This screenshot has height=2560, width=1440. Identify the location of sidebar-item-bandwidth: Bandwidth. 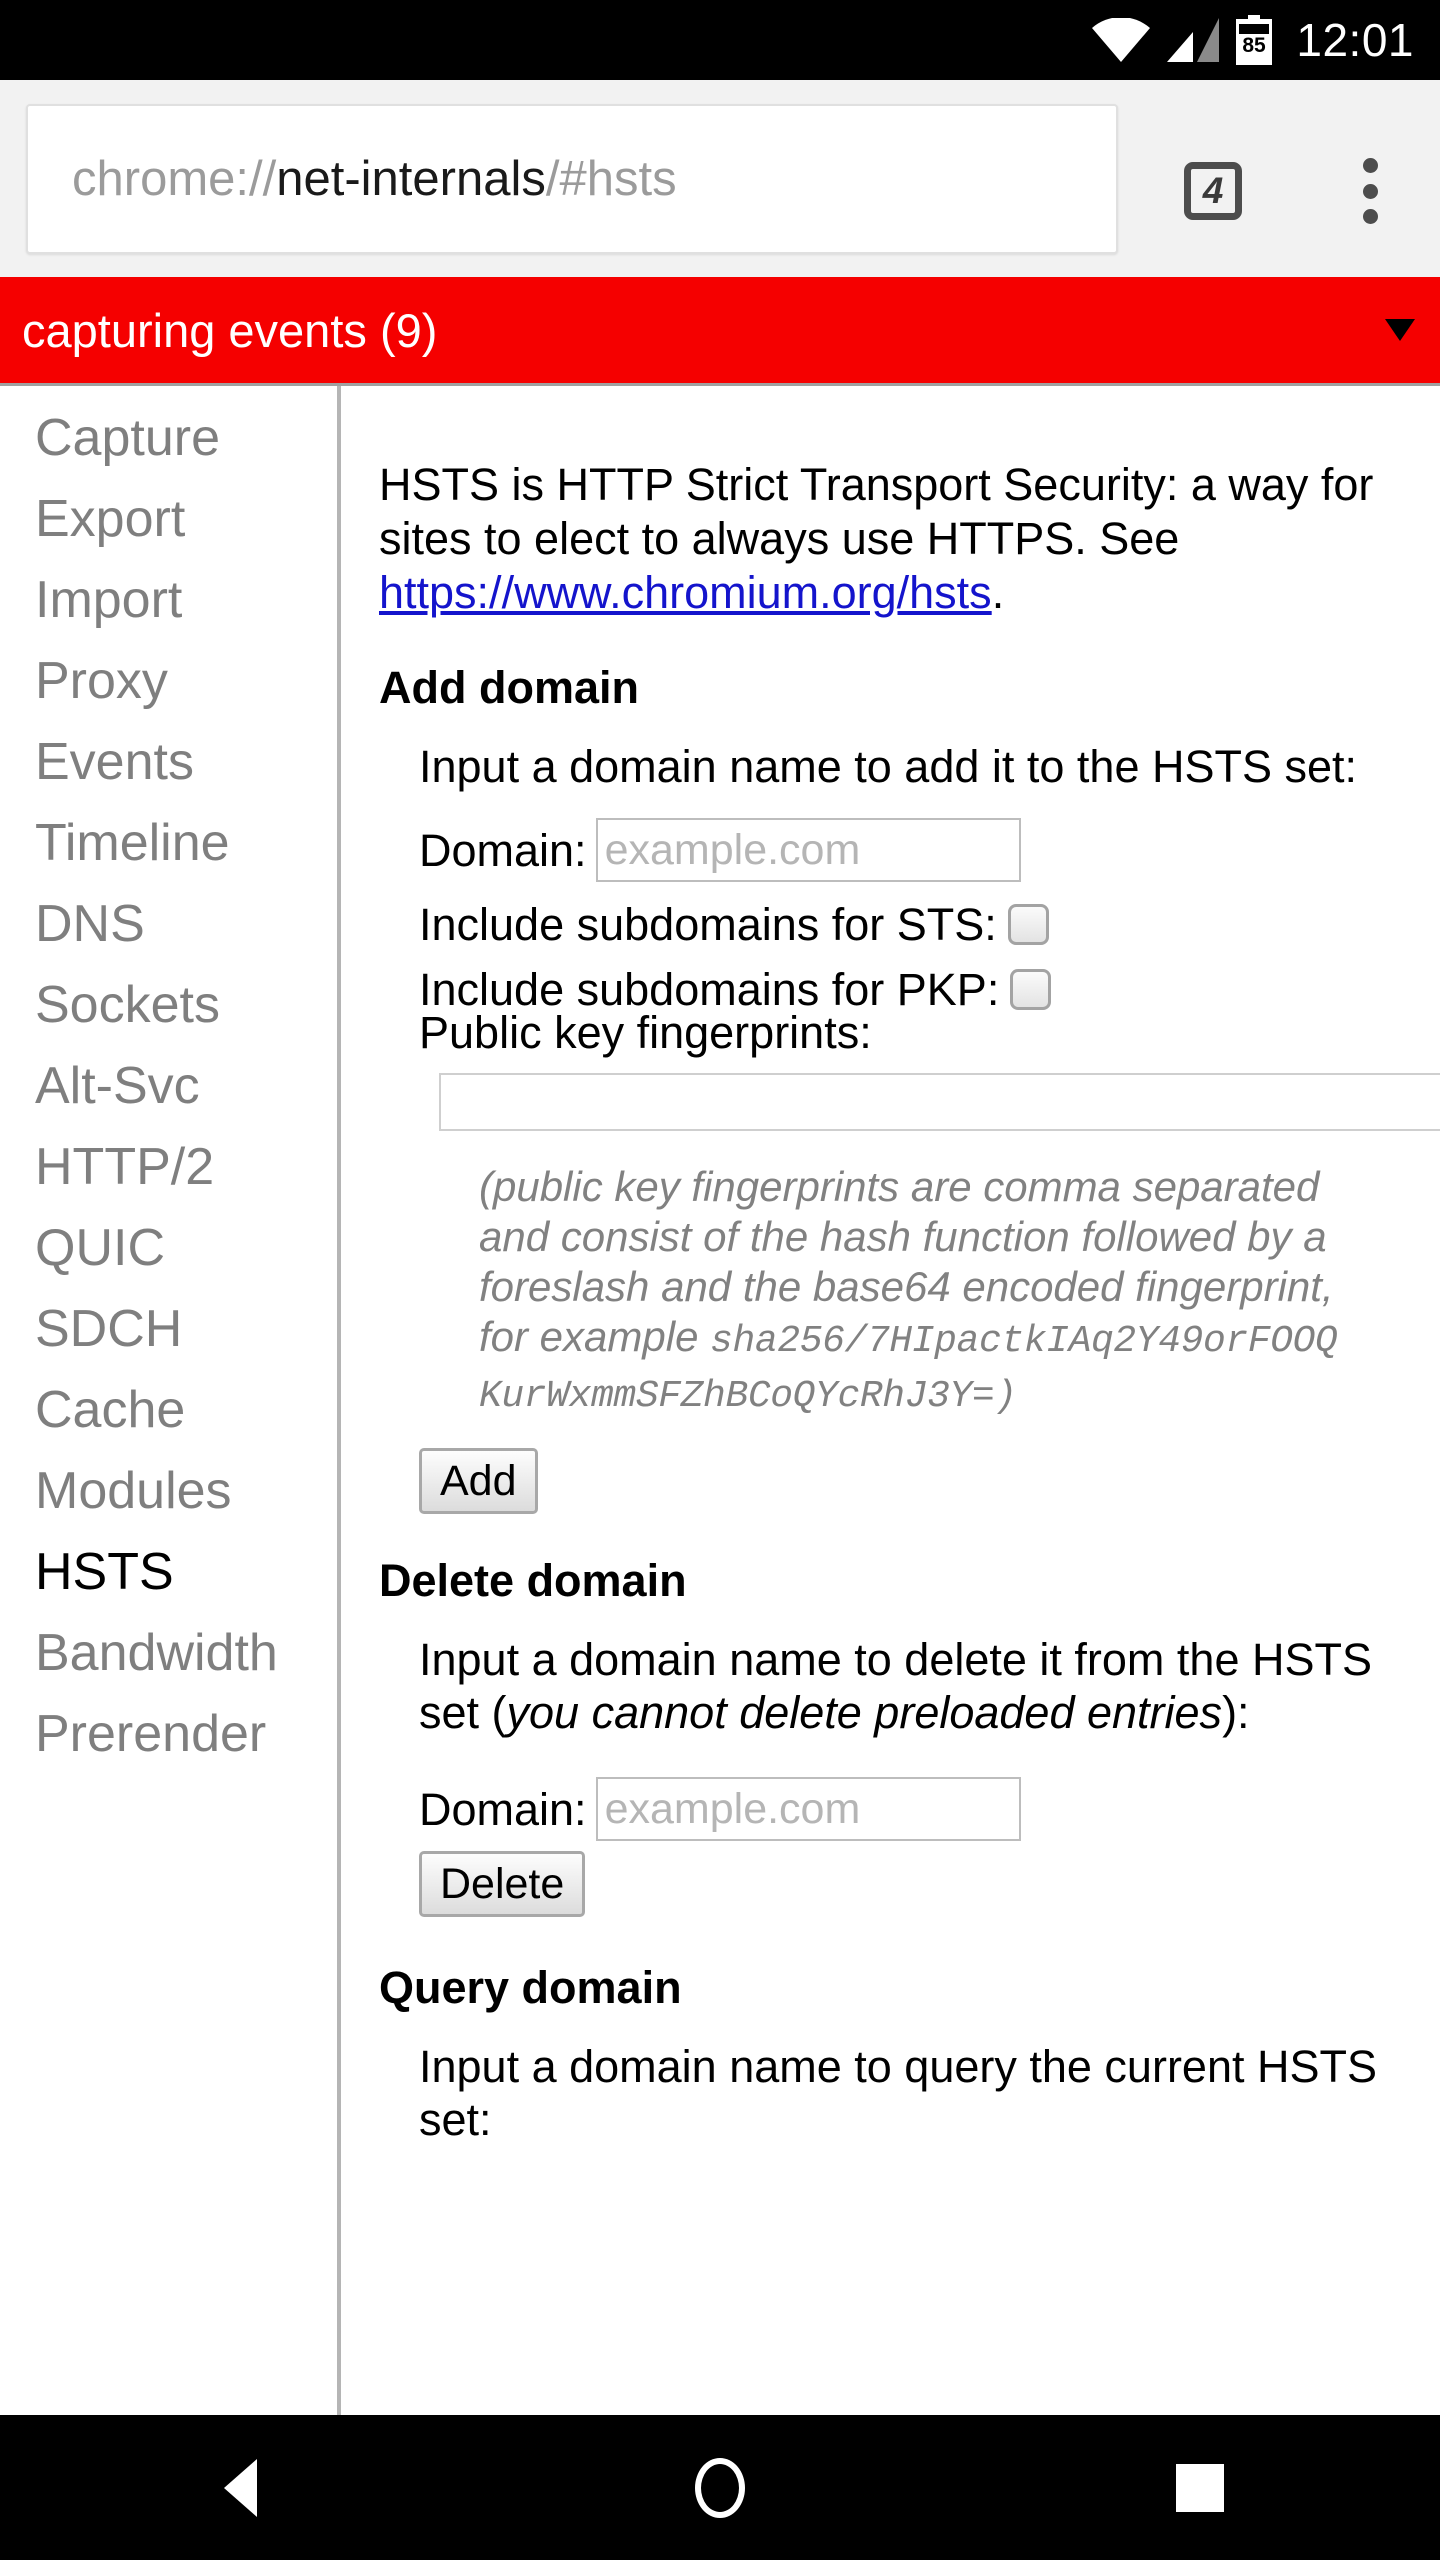
(168, 1653).